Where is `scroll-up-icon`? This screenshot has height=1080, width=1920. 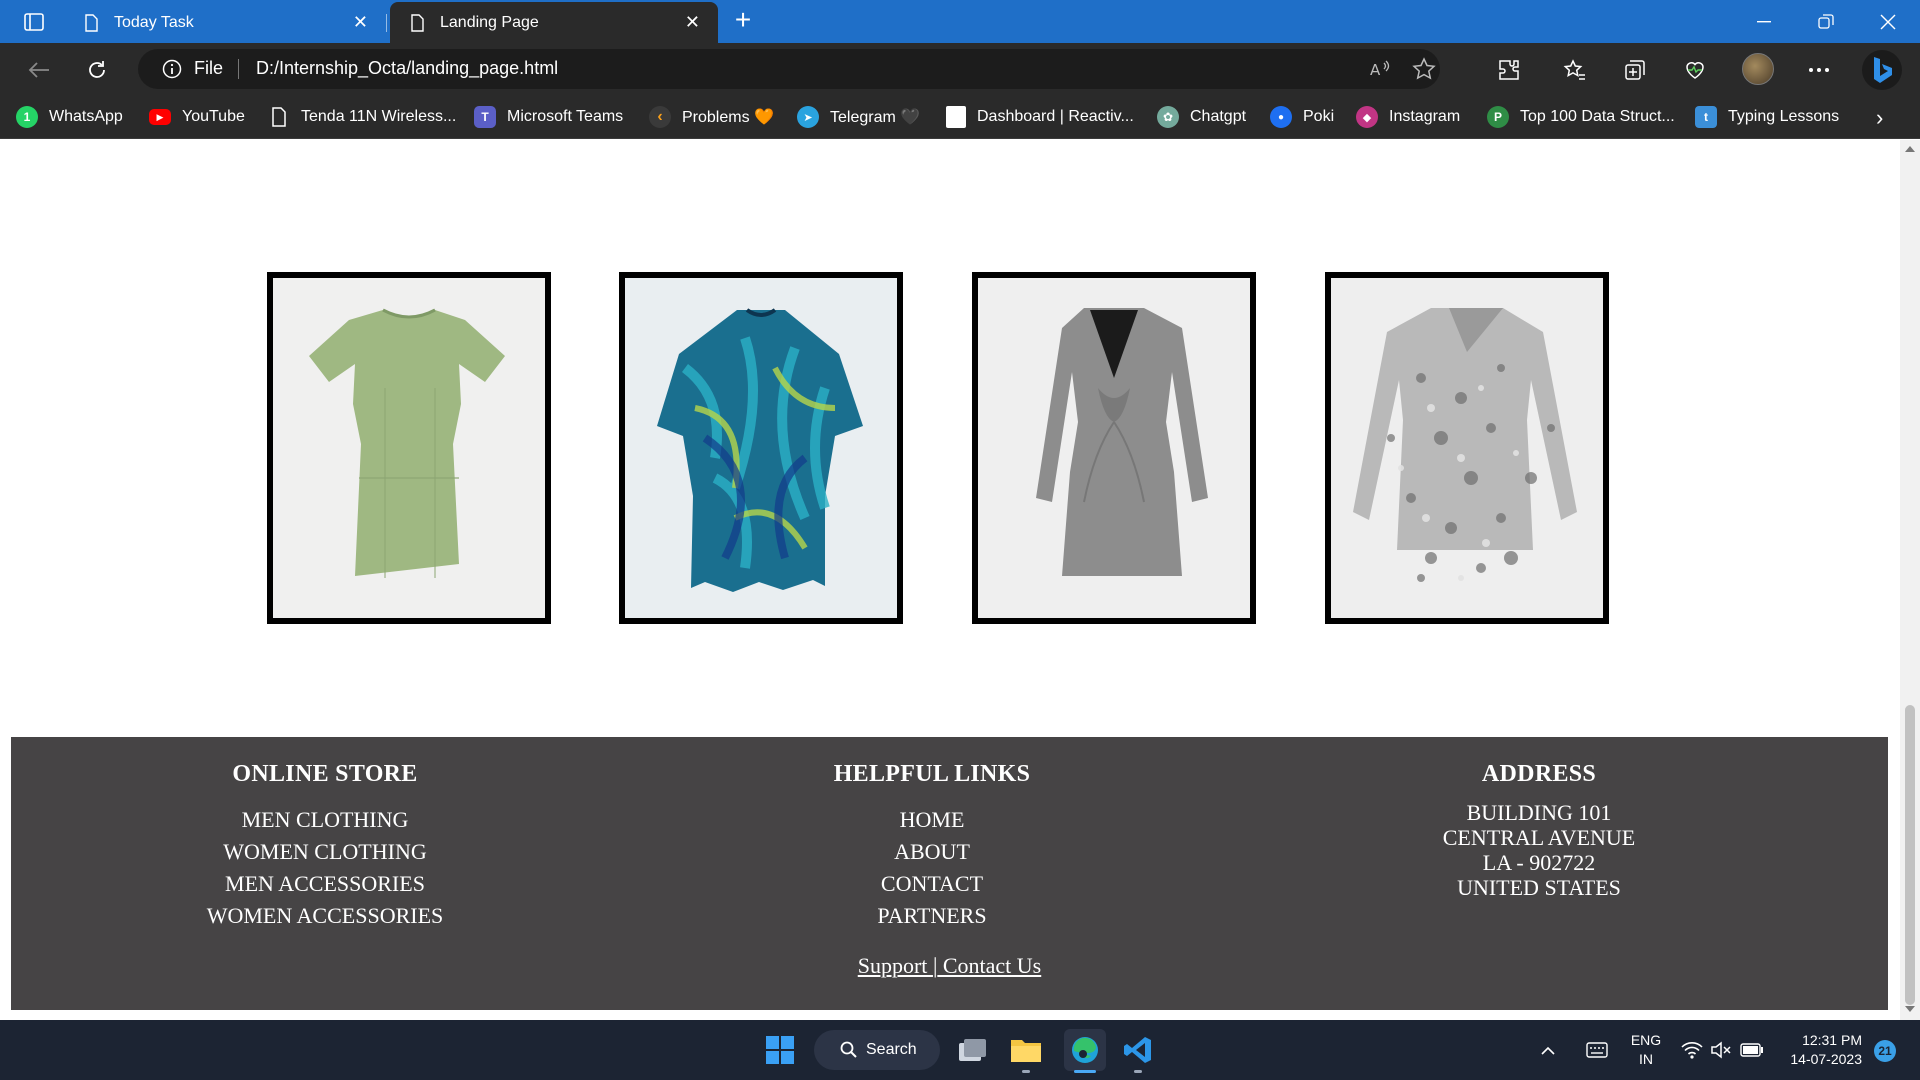
scroll-up-icon is located at coordinates (1910, 149).